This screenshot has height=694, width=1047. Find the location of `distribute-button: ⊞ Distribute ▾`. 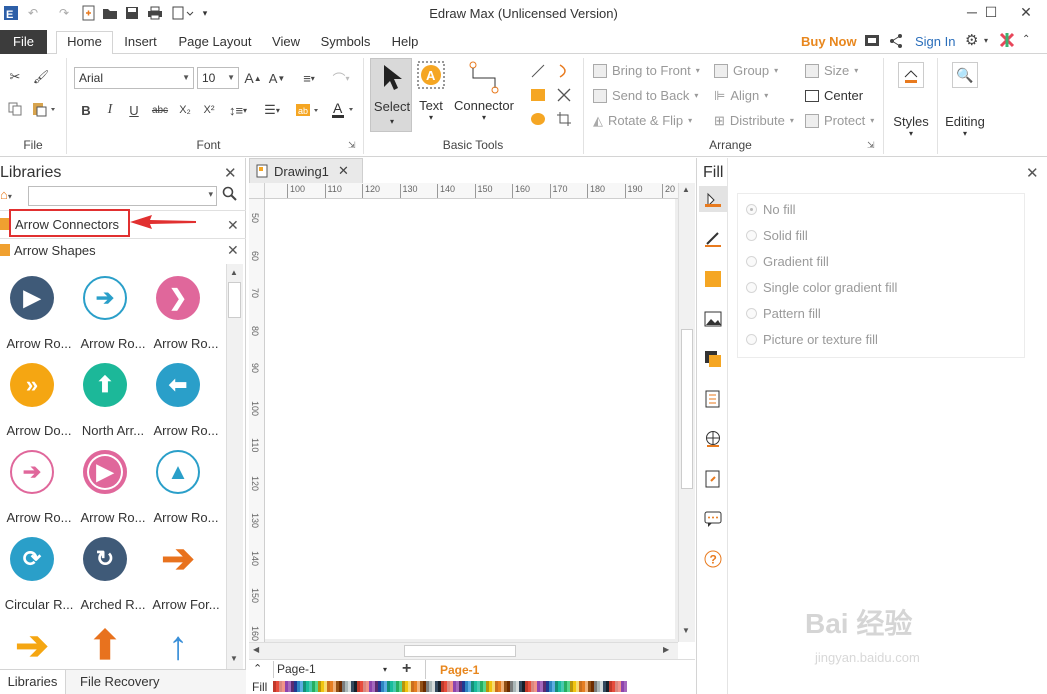

distribute-button: ⊞ Distribute ▾ is located at coordinates (754, 121).